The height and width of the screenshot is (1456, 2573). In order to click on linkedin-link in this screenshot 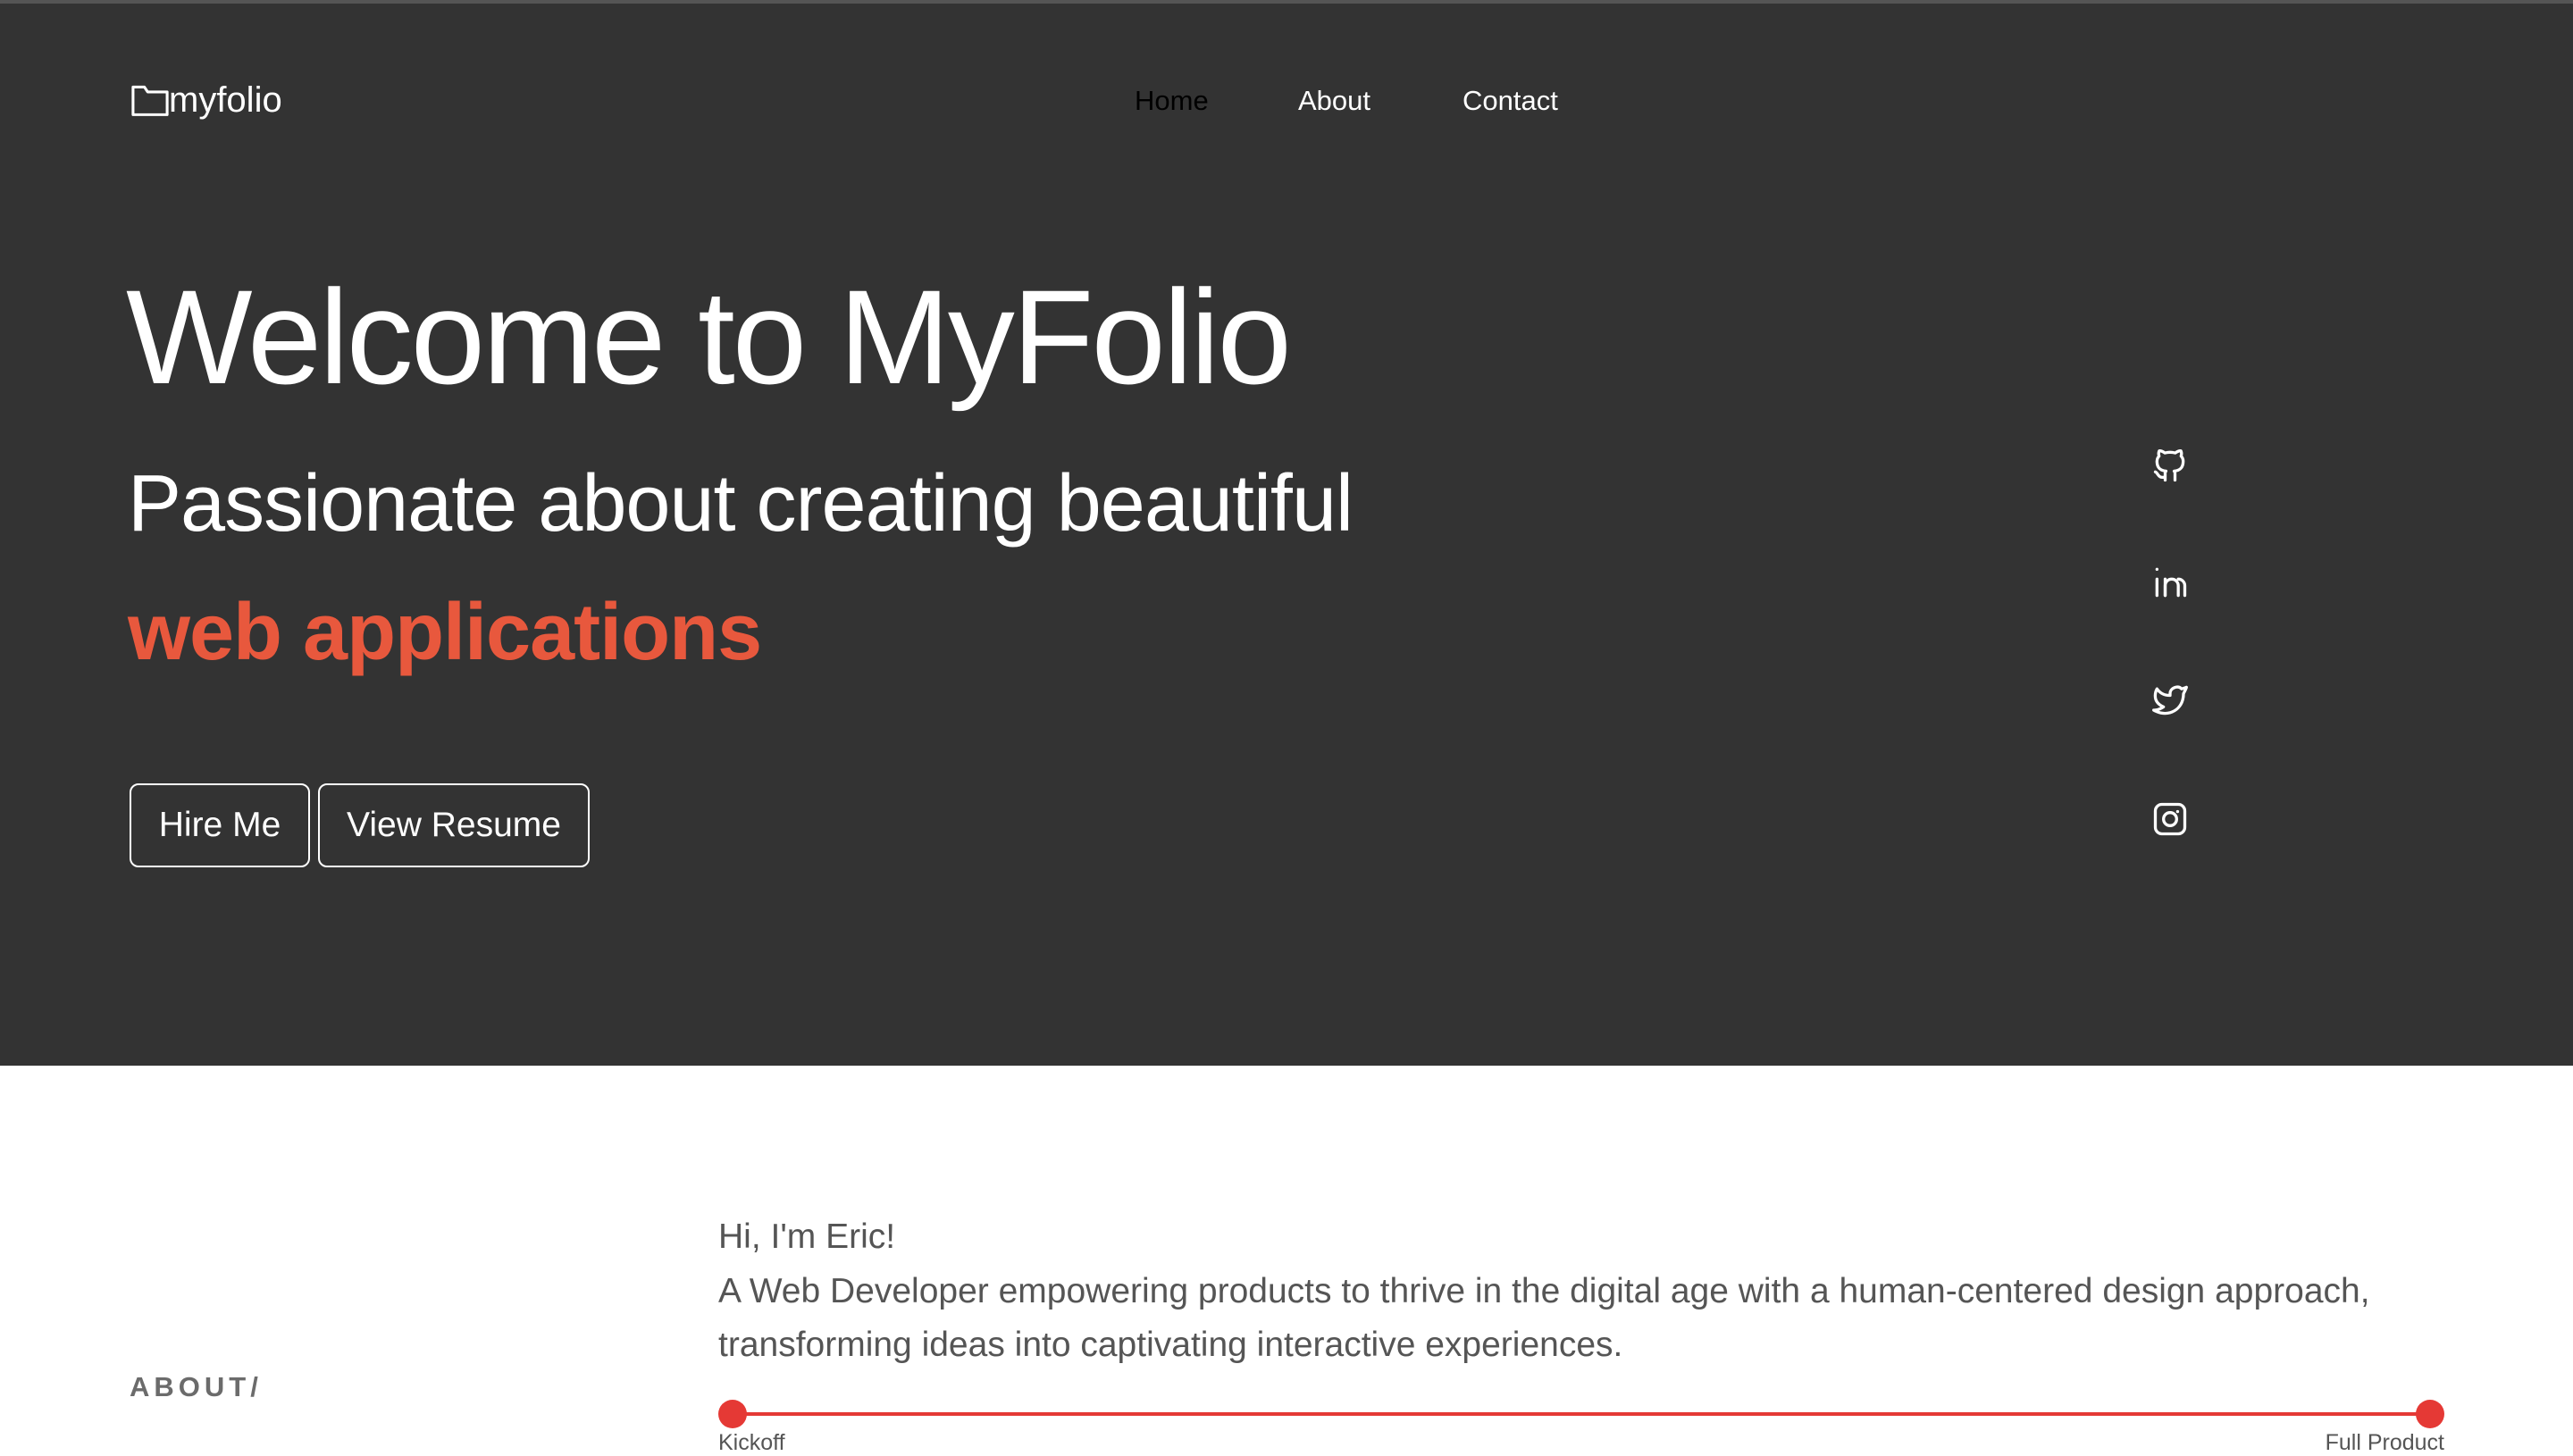, I will do `click(2170, 582)`.